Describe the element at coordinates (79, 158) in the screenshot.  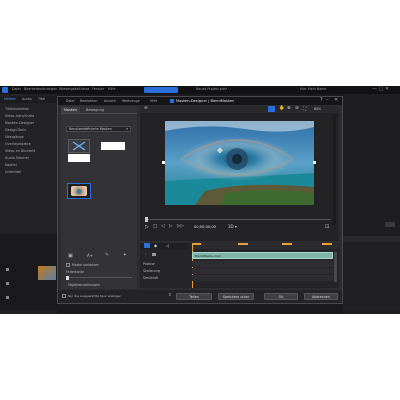
I see `mask-preset-white-rect` at that location.